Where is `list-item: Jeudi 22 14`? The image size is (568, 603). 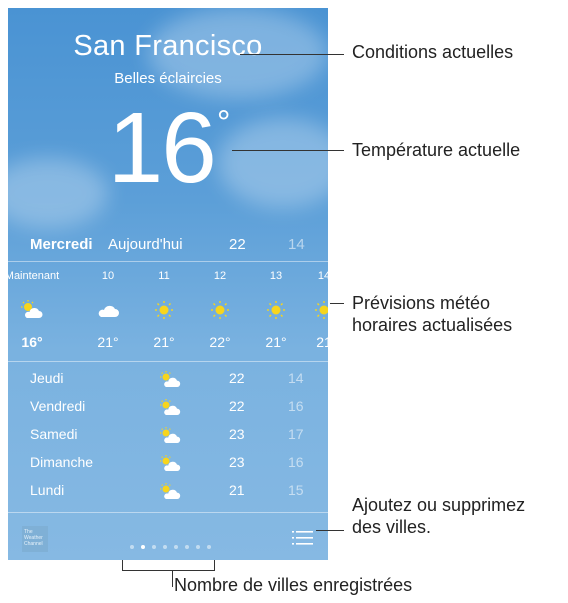
list-item: Jeudi 22 14 is located at coordinates (168, 382).